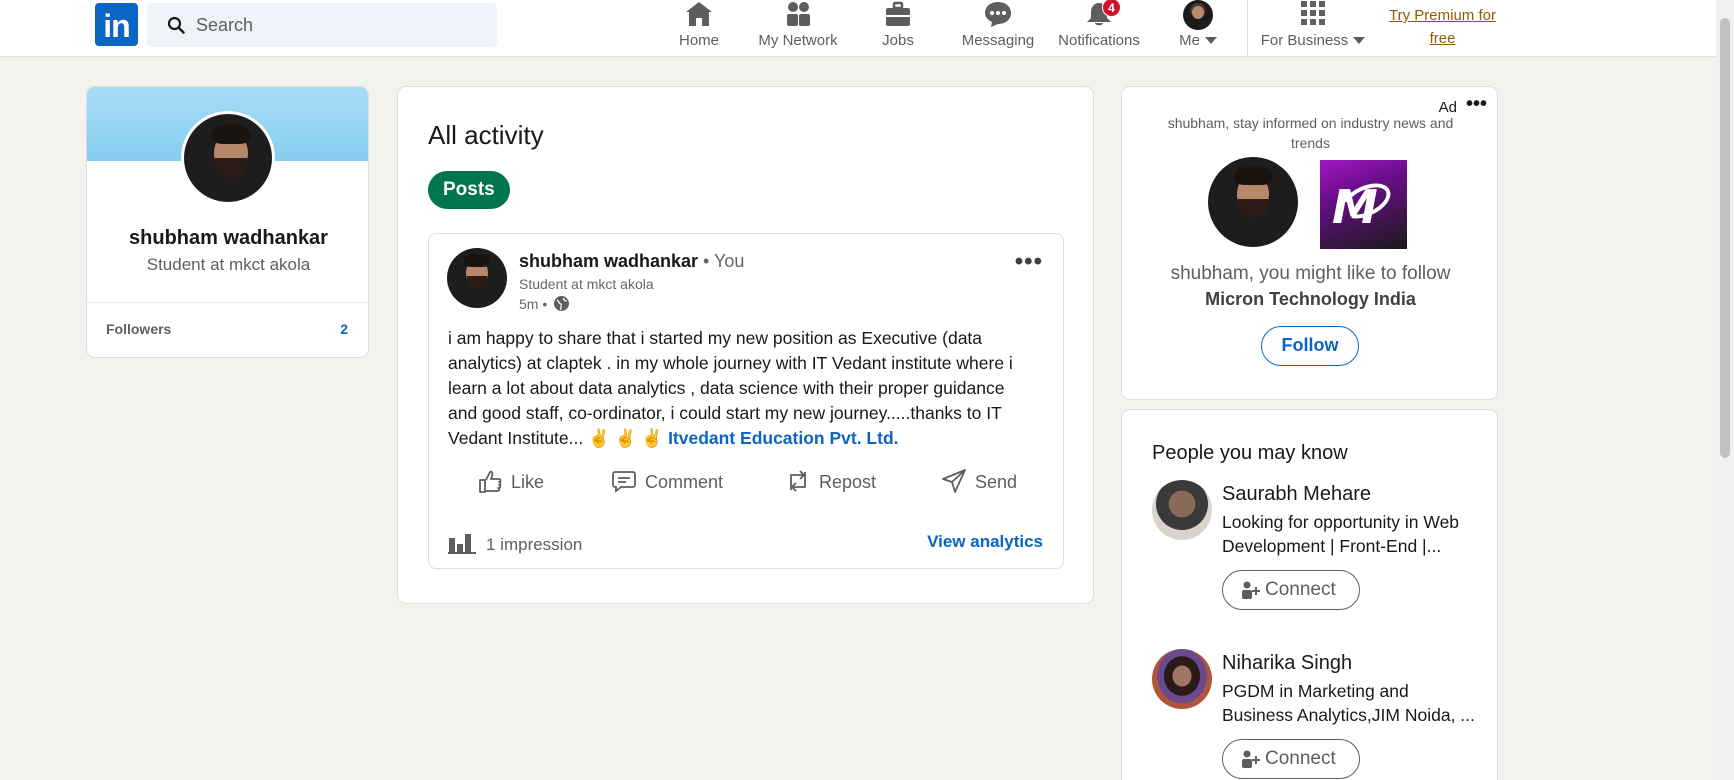 The height and width of the screenshot is (780, 1734). Describe the element at coordinates (698, 40) in the screenshot. I see `nav-label: Home` at that location.